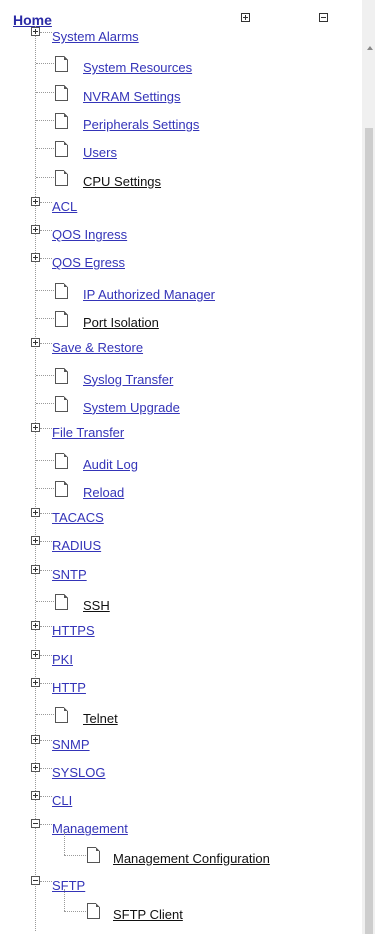  Describe the element at coordinates (62, 800) in the screenshot. I see `tree-item-label: CLI` at that location.